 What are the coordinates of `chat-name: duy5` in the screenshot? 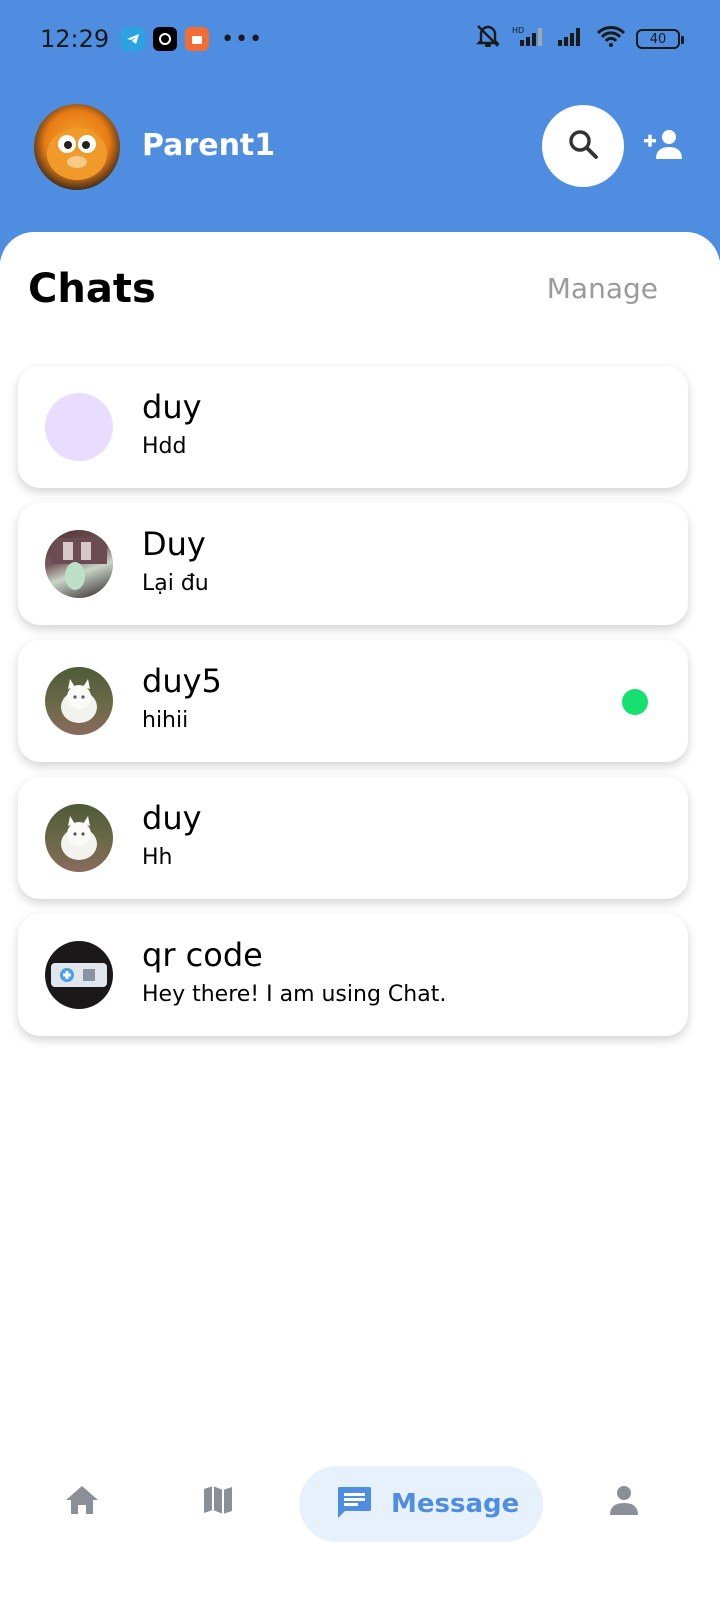 It's located at (182, 681).